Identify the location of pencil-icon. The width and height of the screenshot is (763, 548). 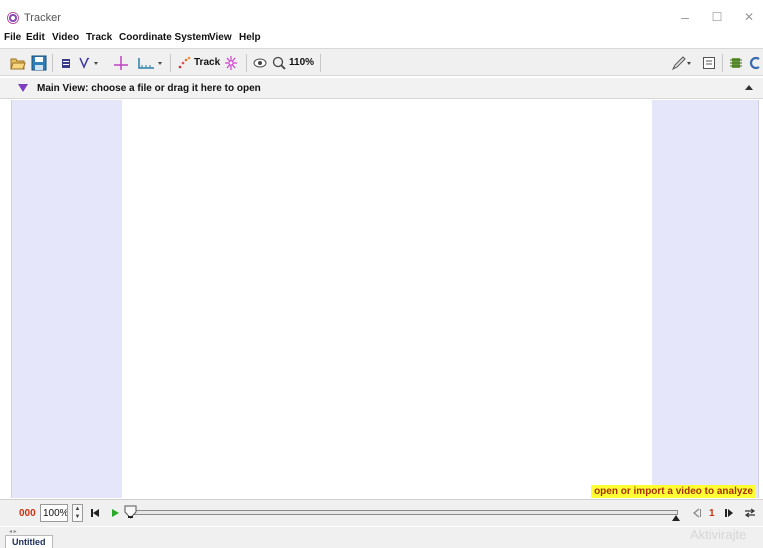
(682, 63).